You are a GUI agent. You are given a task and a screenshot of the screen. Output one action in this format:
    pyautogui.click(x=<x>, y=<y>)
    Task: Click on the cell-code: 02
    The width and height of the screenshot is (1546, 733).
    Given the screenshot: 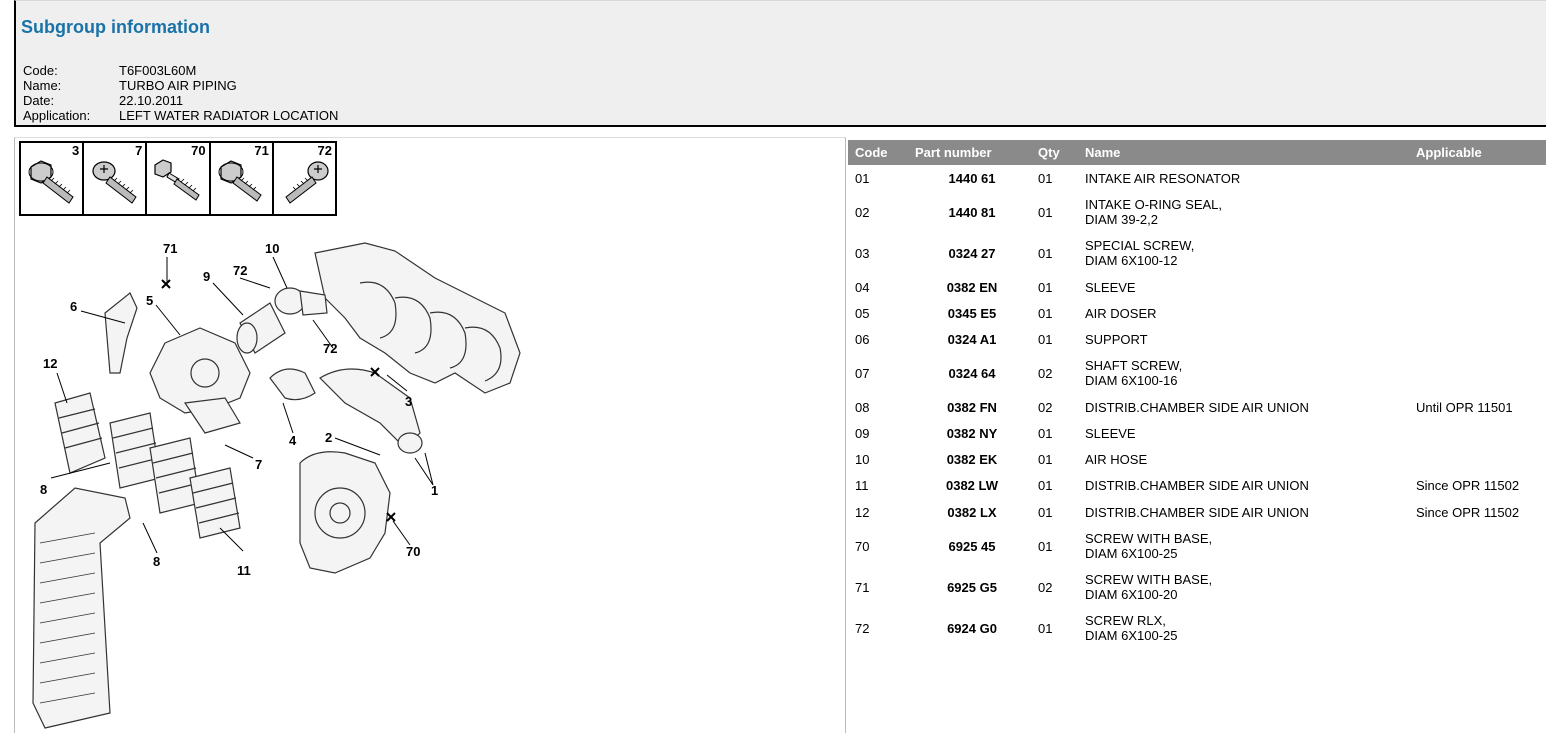 What is the action you would take?
    pyautogui.click(x=862, y=212)
    